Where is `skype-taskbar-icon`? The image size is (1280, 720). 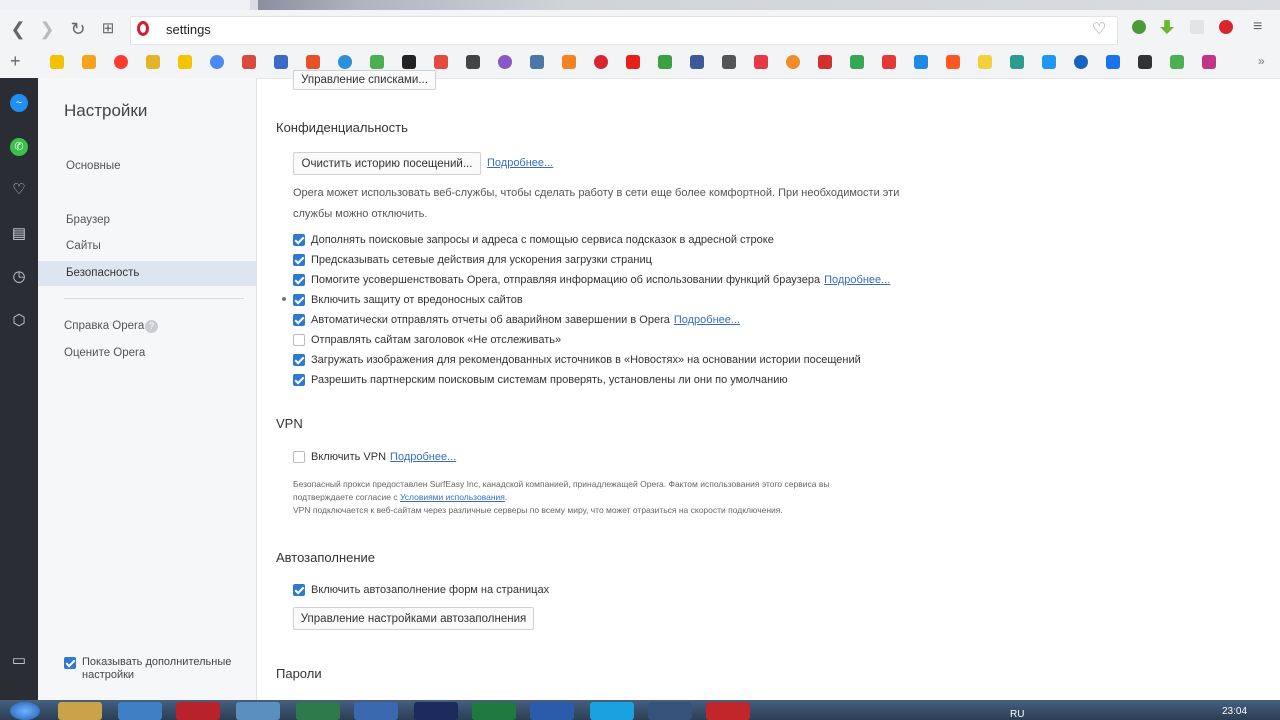 skype-taskbar-icon is located at coordinates (612, 711).